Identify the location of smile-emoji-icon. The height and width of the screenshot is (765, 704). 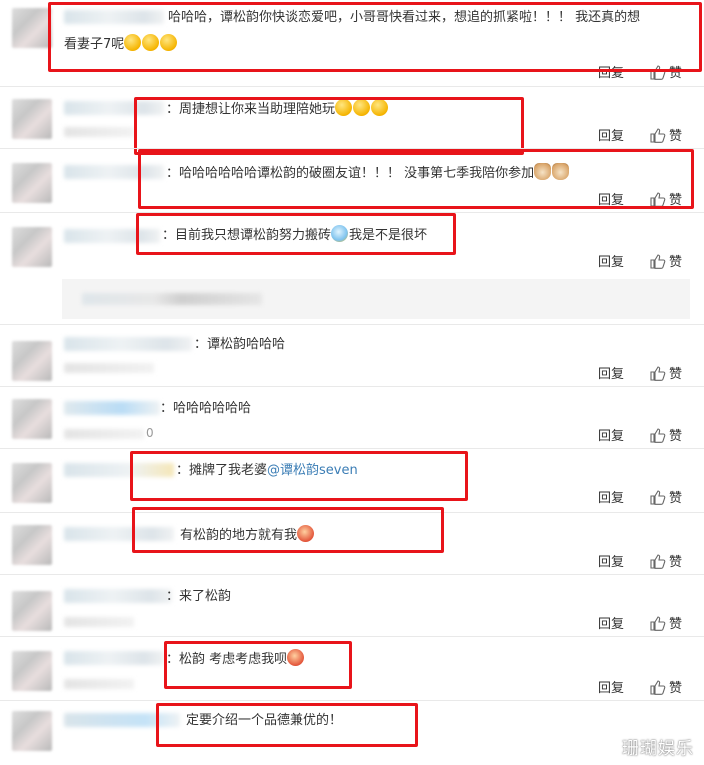
(169, 42).